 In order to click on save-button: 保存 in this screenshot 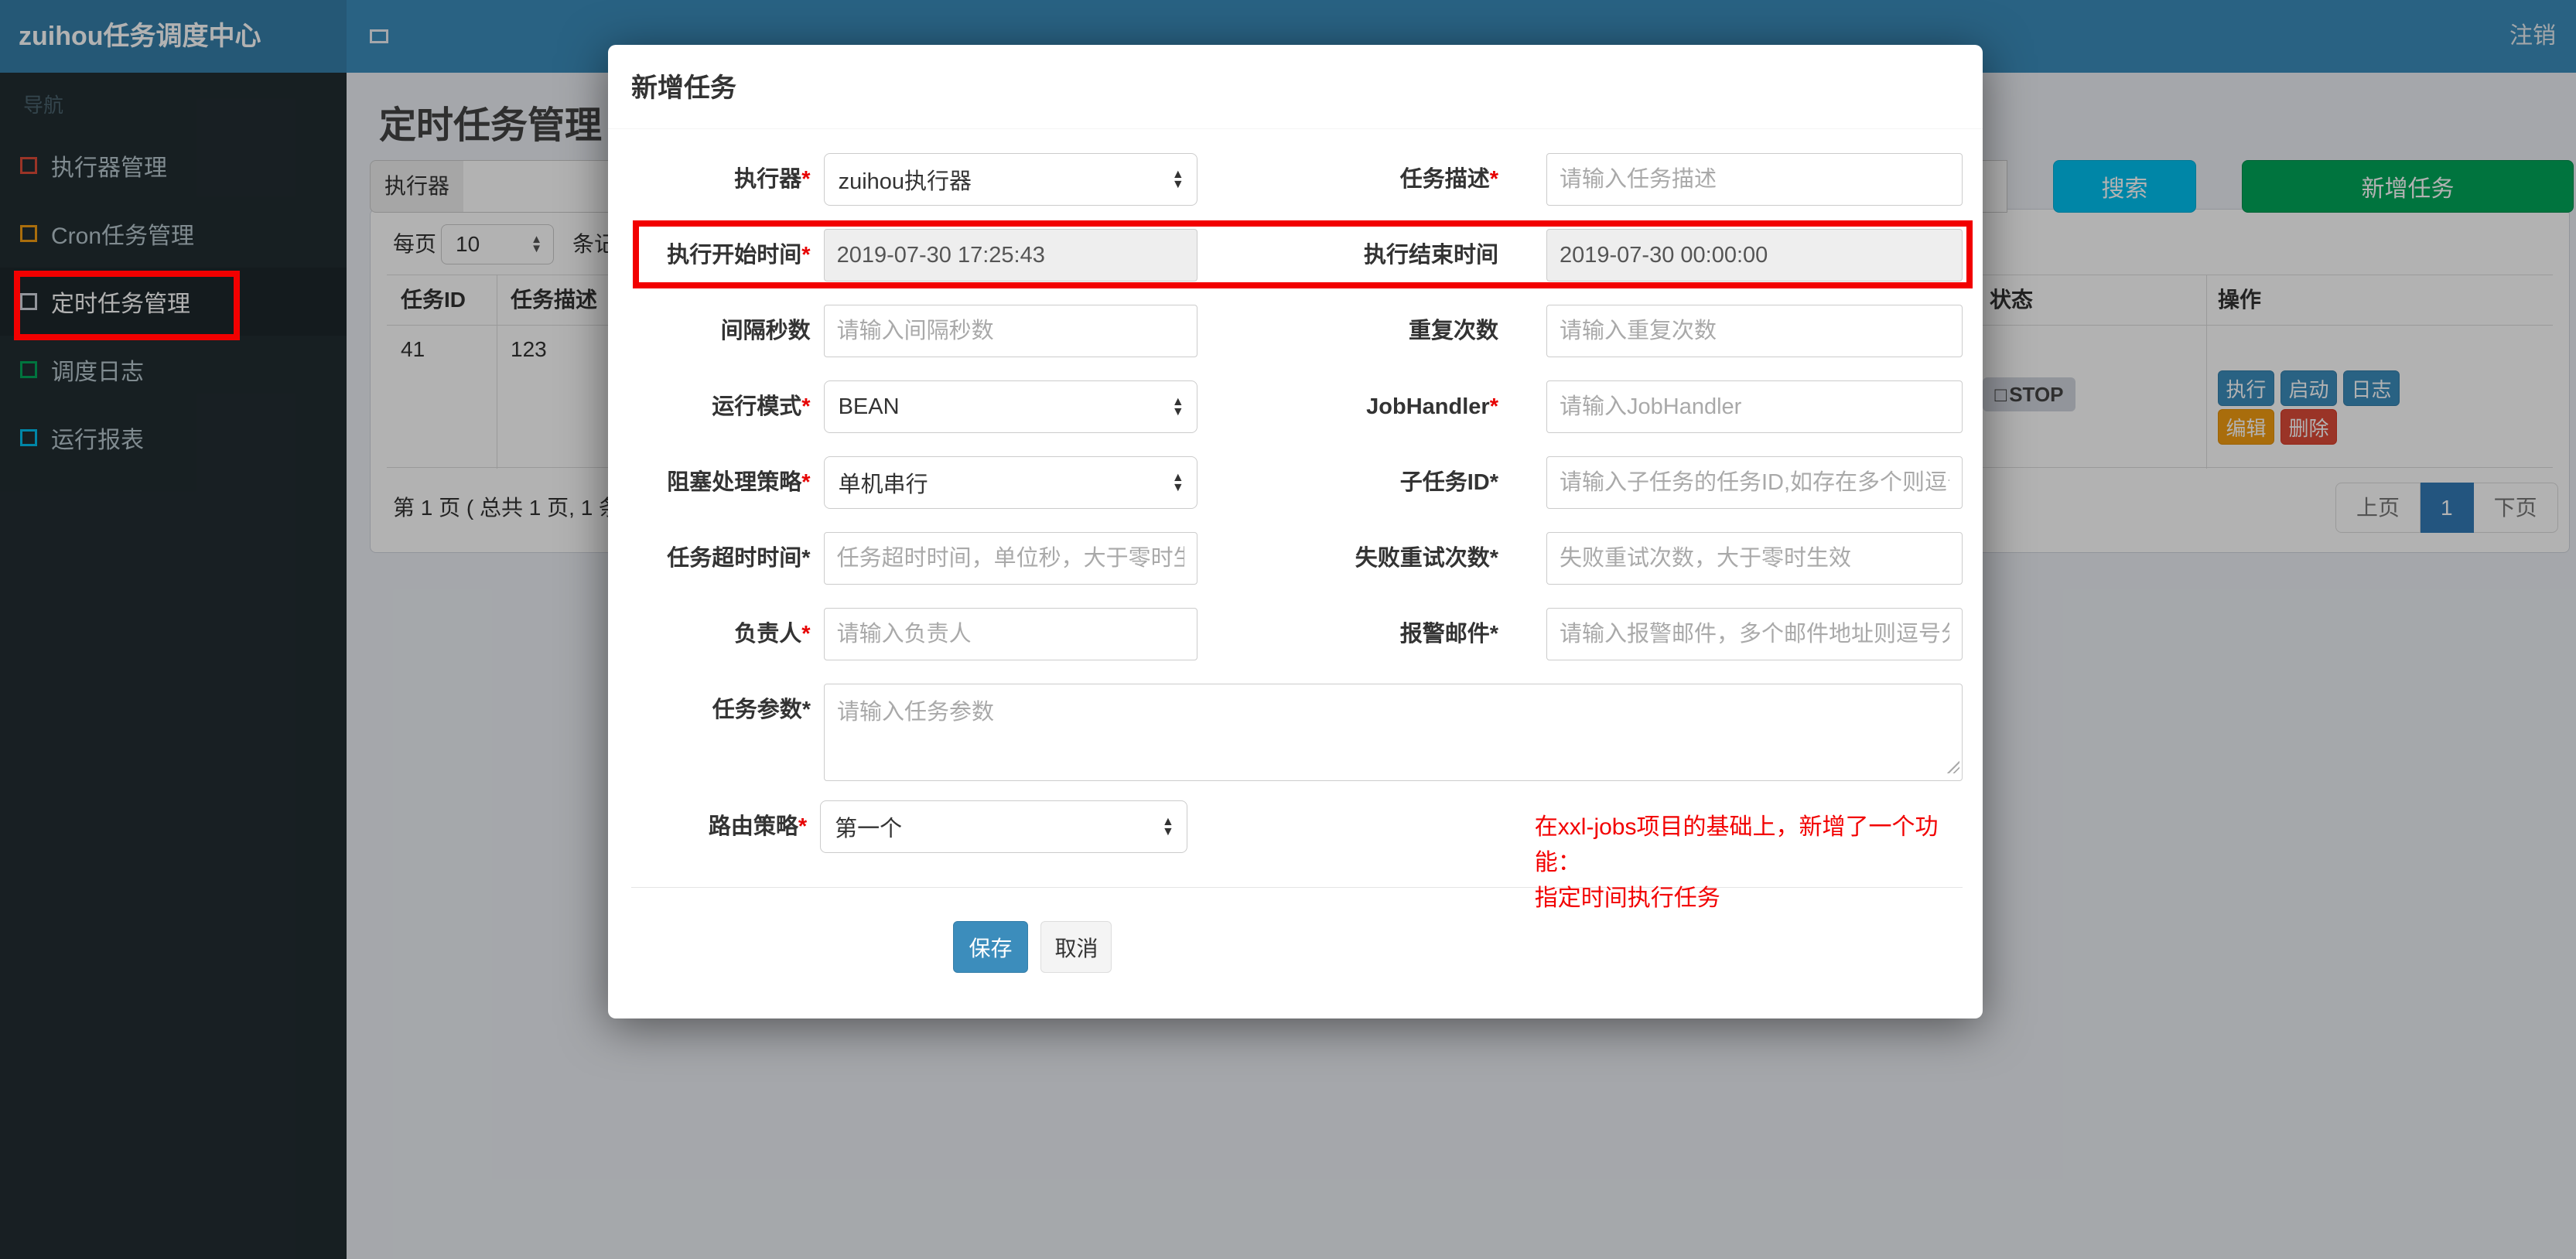, I will do `click(991, 947)`.